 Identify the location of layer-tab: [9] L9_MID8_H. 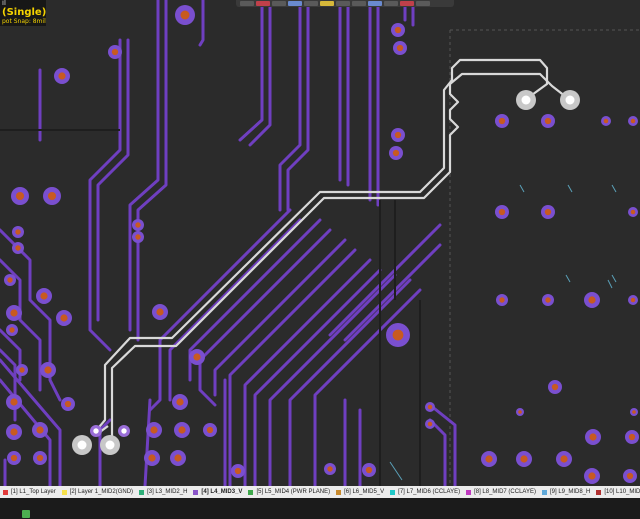
(566, 492).